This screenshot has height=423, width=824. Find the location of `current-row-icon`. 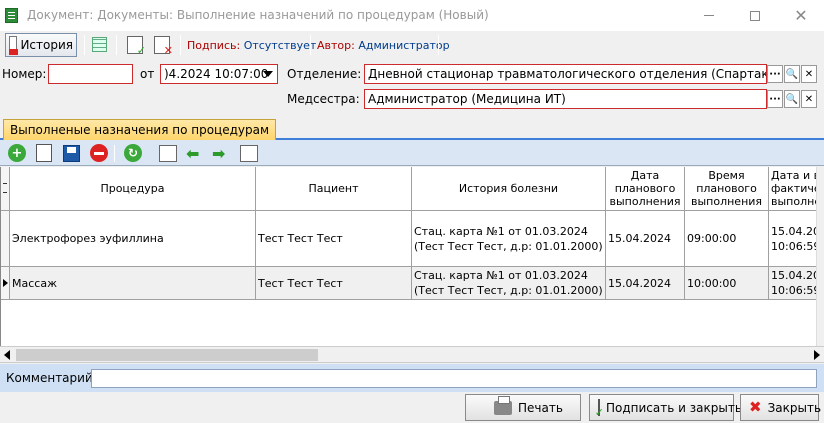

current-row-icon is located at coordinates (5, 283).